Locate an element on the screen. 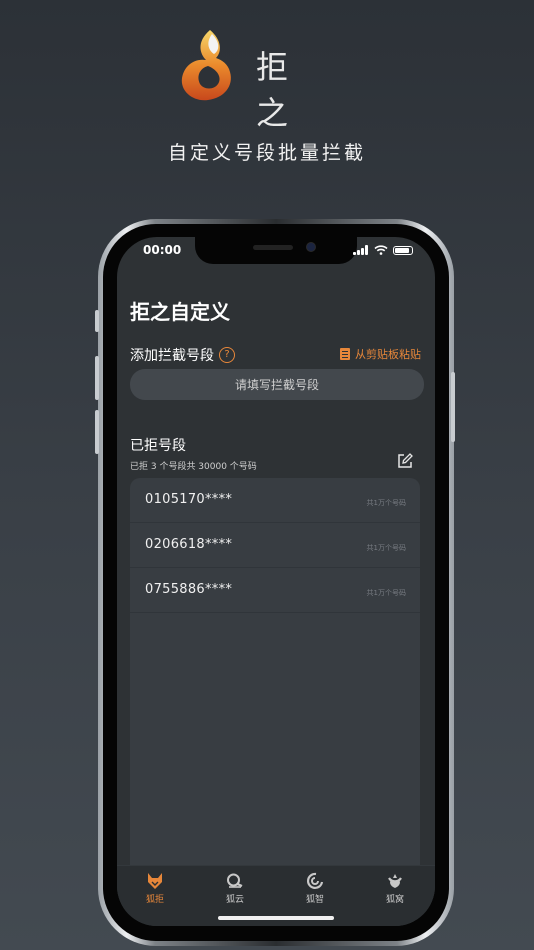 The width and height of the screenshot is (534, 950). tab-hu-zhi: 狐智 is located at coordinates (315, 888).